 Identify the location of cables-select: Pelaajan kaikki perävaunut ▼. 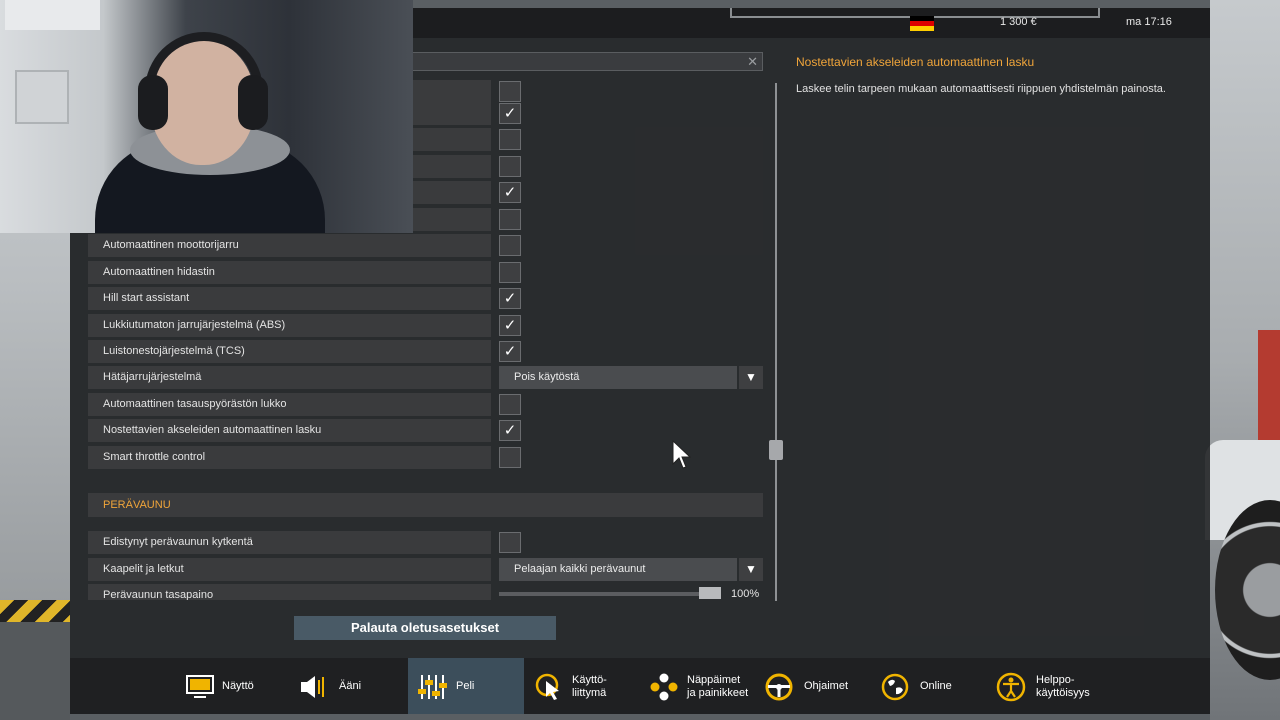
(631, 569).